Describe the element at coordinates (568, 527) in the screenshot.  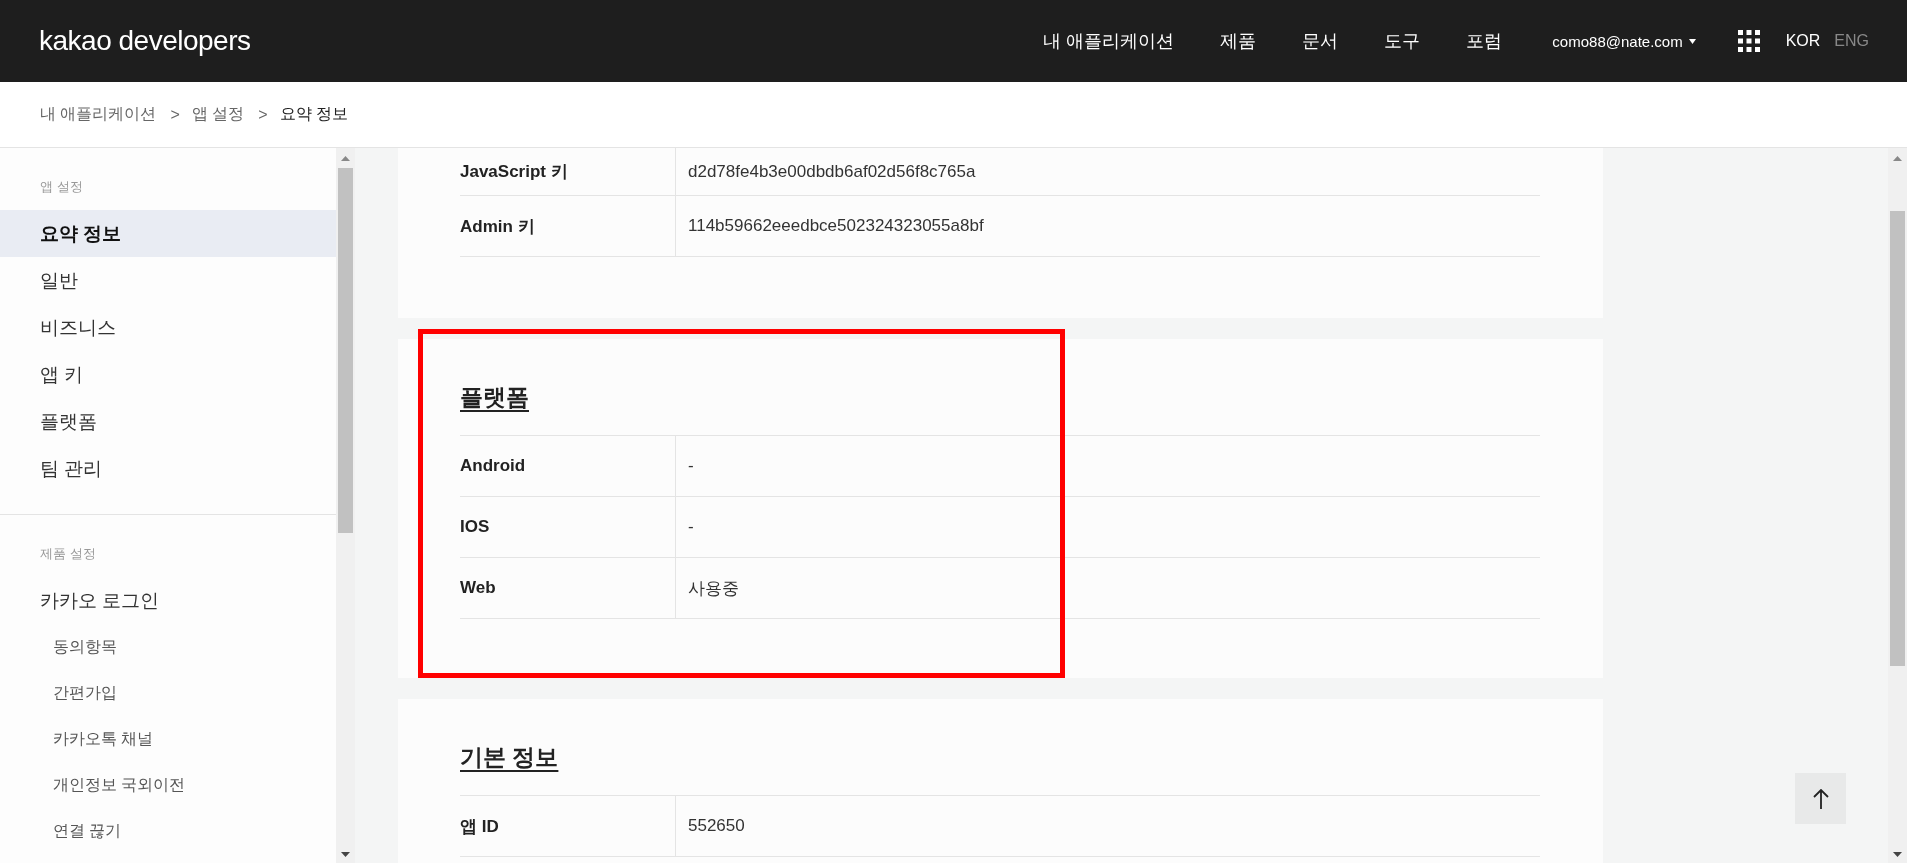
I see `row-label: IOS` at that location.